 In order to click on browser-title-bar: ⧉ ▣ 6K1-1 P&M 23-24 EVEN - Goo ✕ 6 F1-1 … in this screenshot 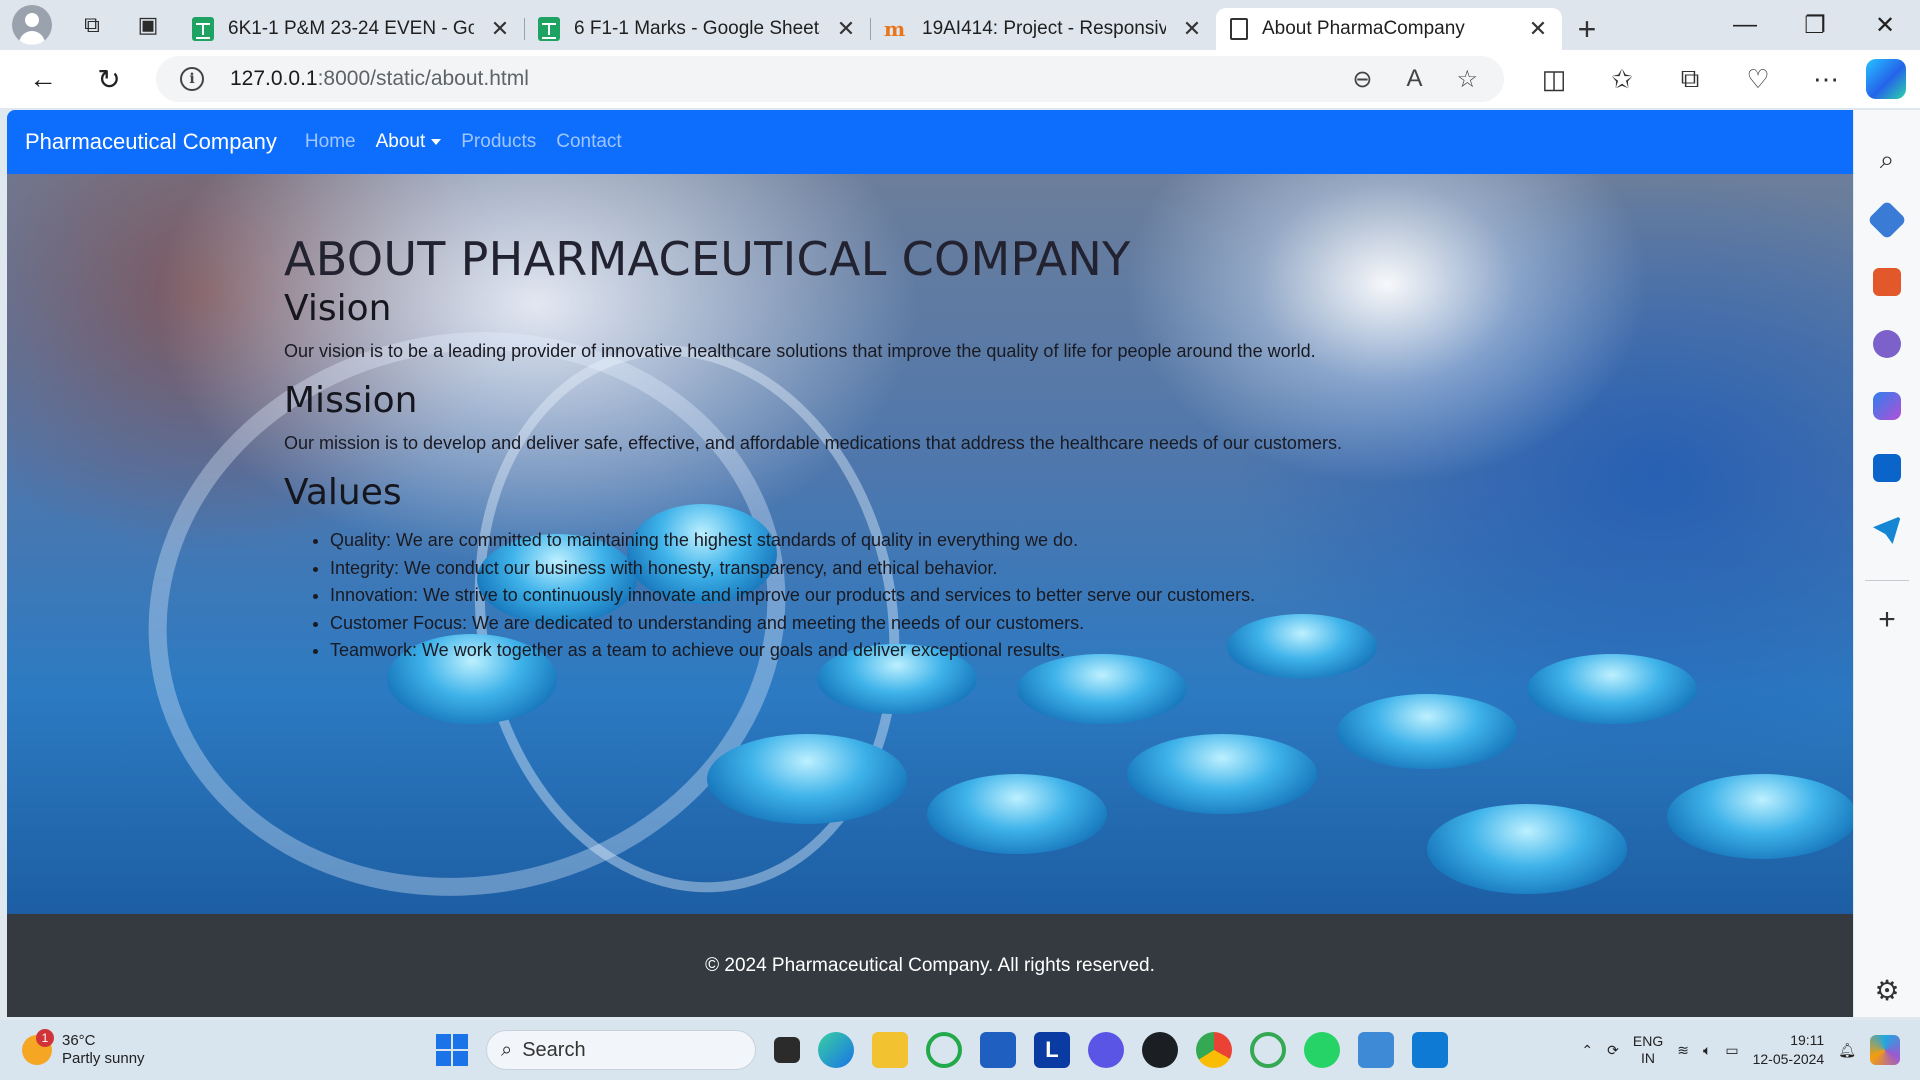, I will do `click(960, 25)`.